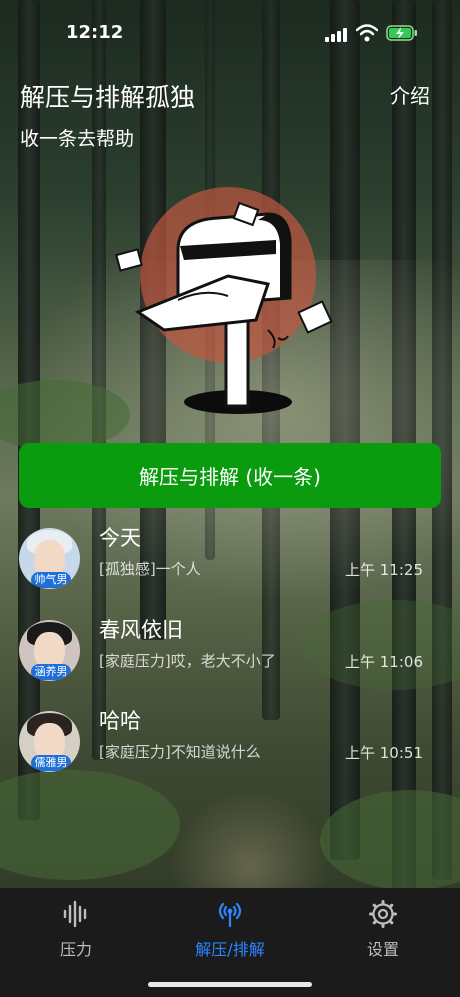  I want to click on message-preview: [家庭压力]不知道说什么, so click(180, 752).